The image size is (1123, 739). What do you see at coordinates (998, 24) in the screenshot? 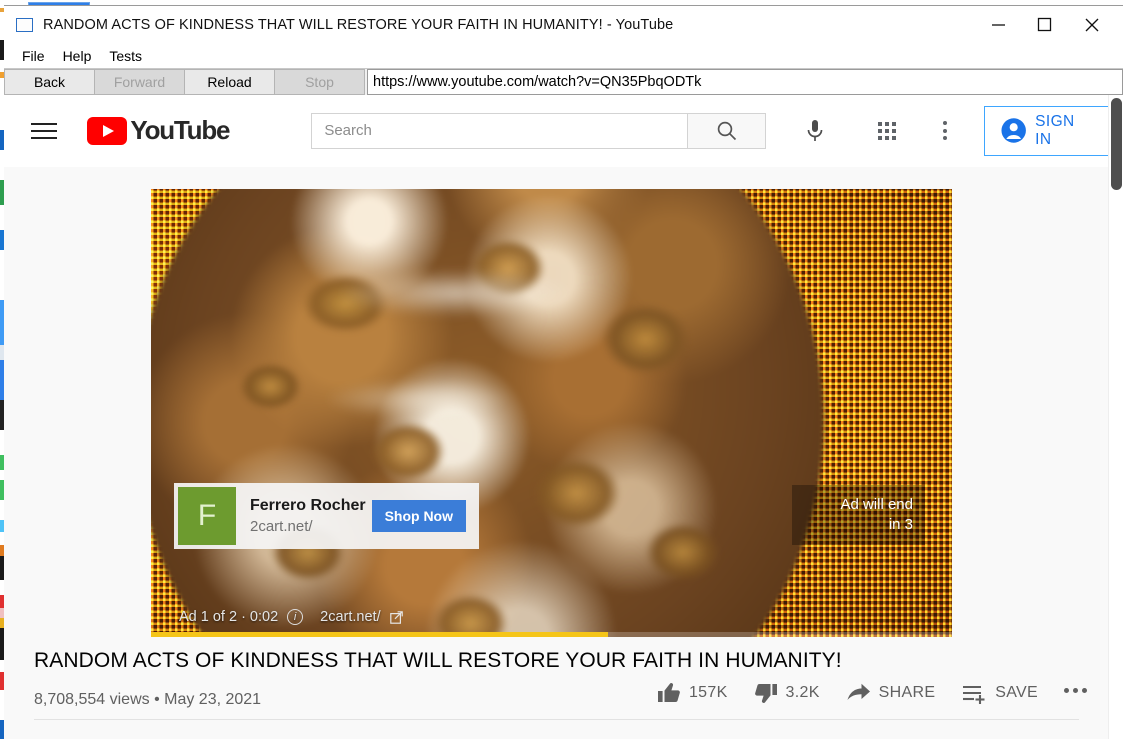
I see `minimize-button` at bounding box center [998, 24].